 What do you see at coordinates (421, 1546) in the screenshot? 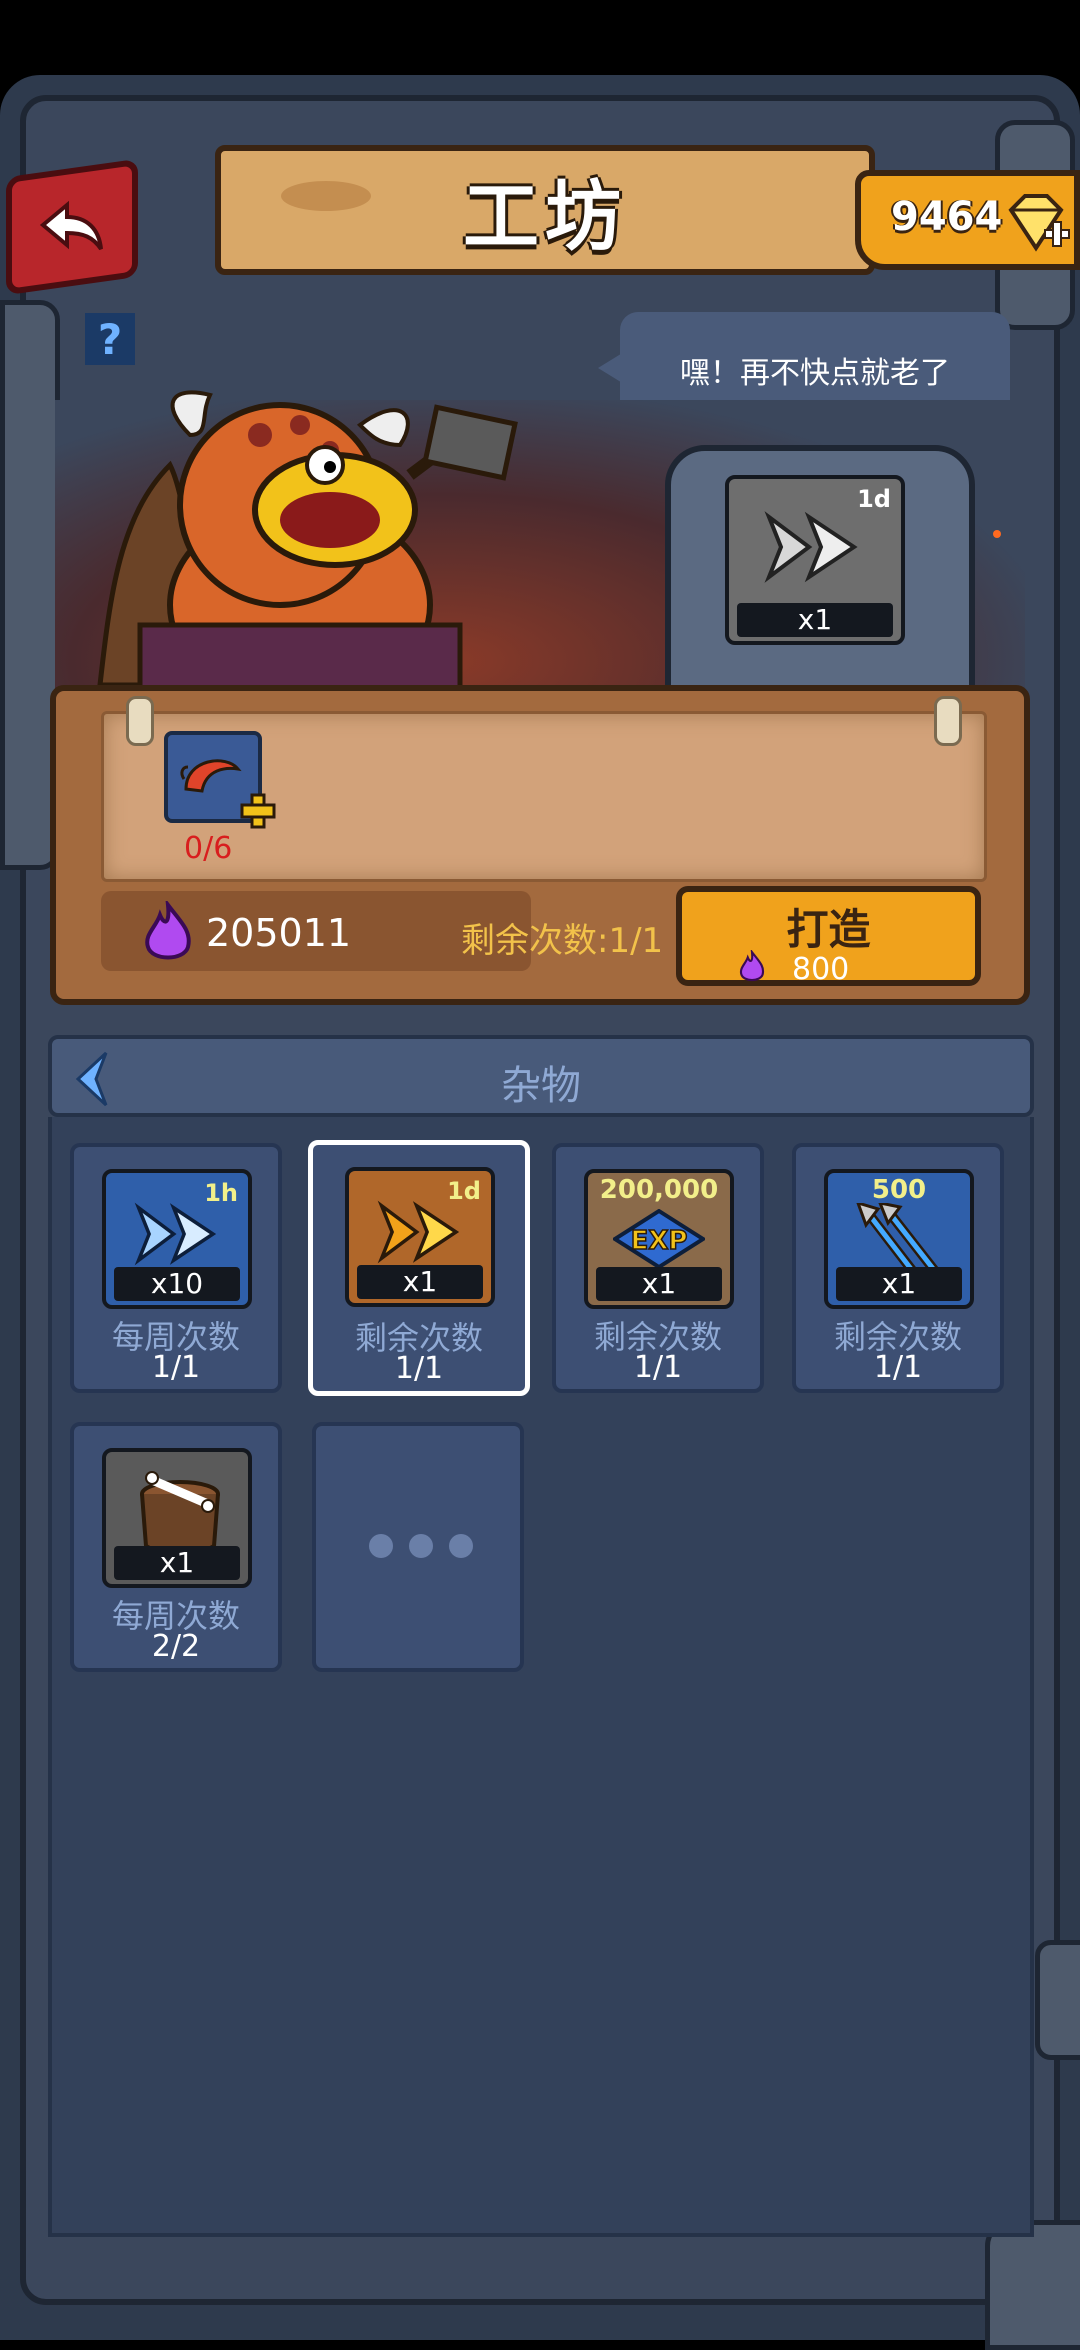
I see `more-dots-icon` at bounding box center [421, 1546].